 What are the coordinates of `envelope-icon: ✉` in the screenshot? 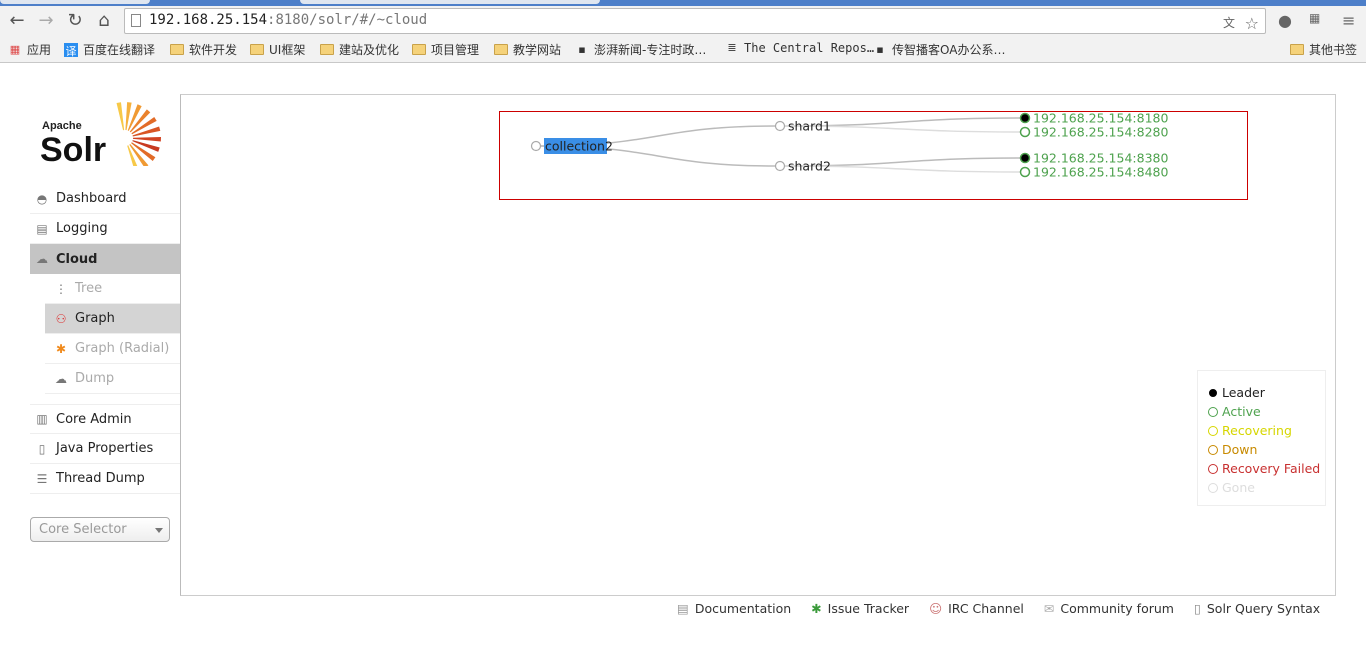 It's located at (1049, 608).